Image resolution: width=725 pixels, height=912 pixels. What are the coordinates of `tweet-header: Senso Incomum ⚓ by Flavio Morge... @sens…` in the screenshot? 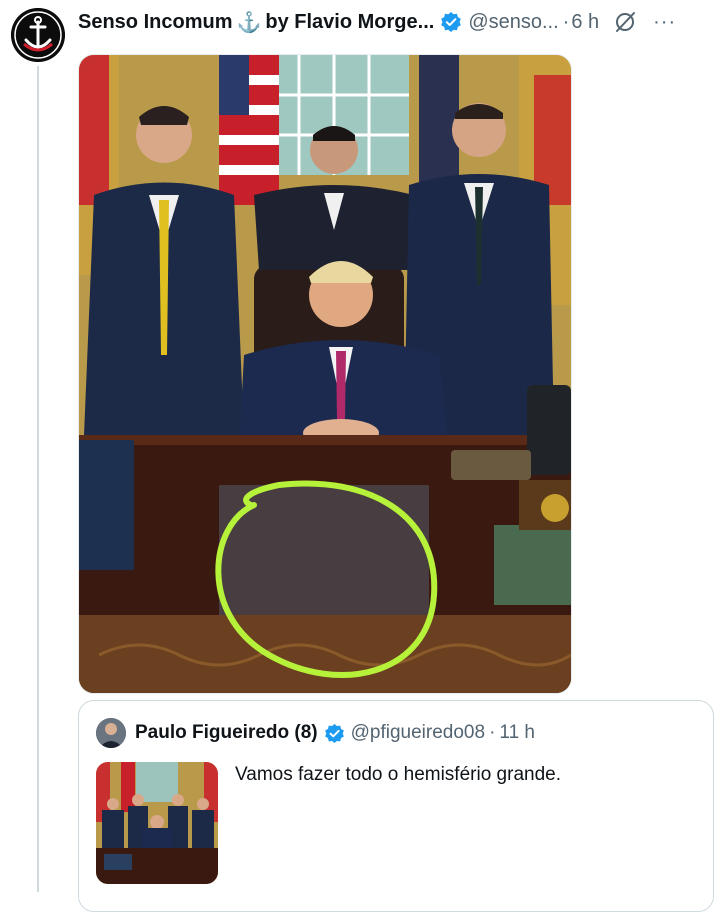 It's located at (397, 22).